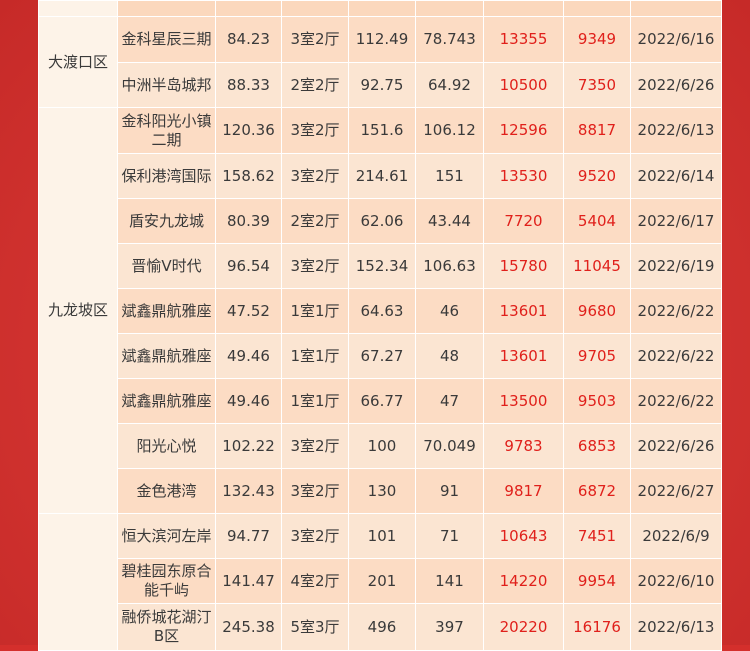 Image resolution: width=750 pixels, height=651 pixels. Describe the element at coordinates (78, 582) in the screenshot. I see `district-cell` at that location.